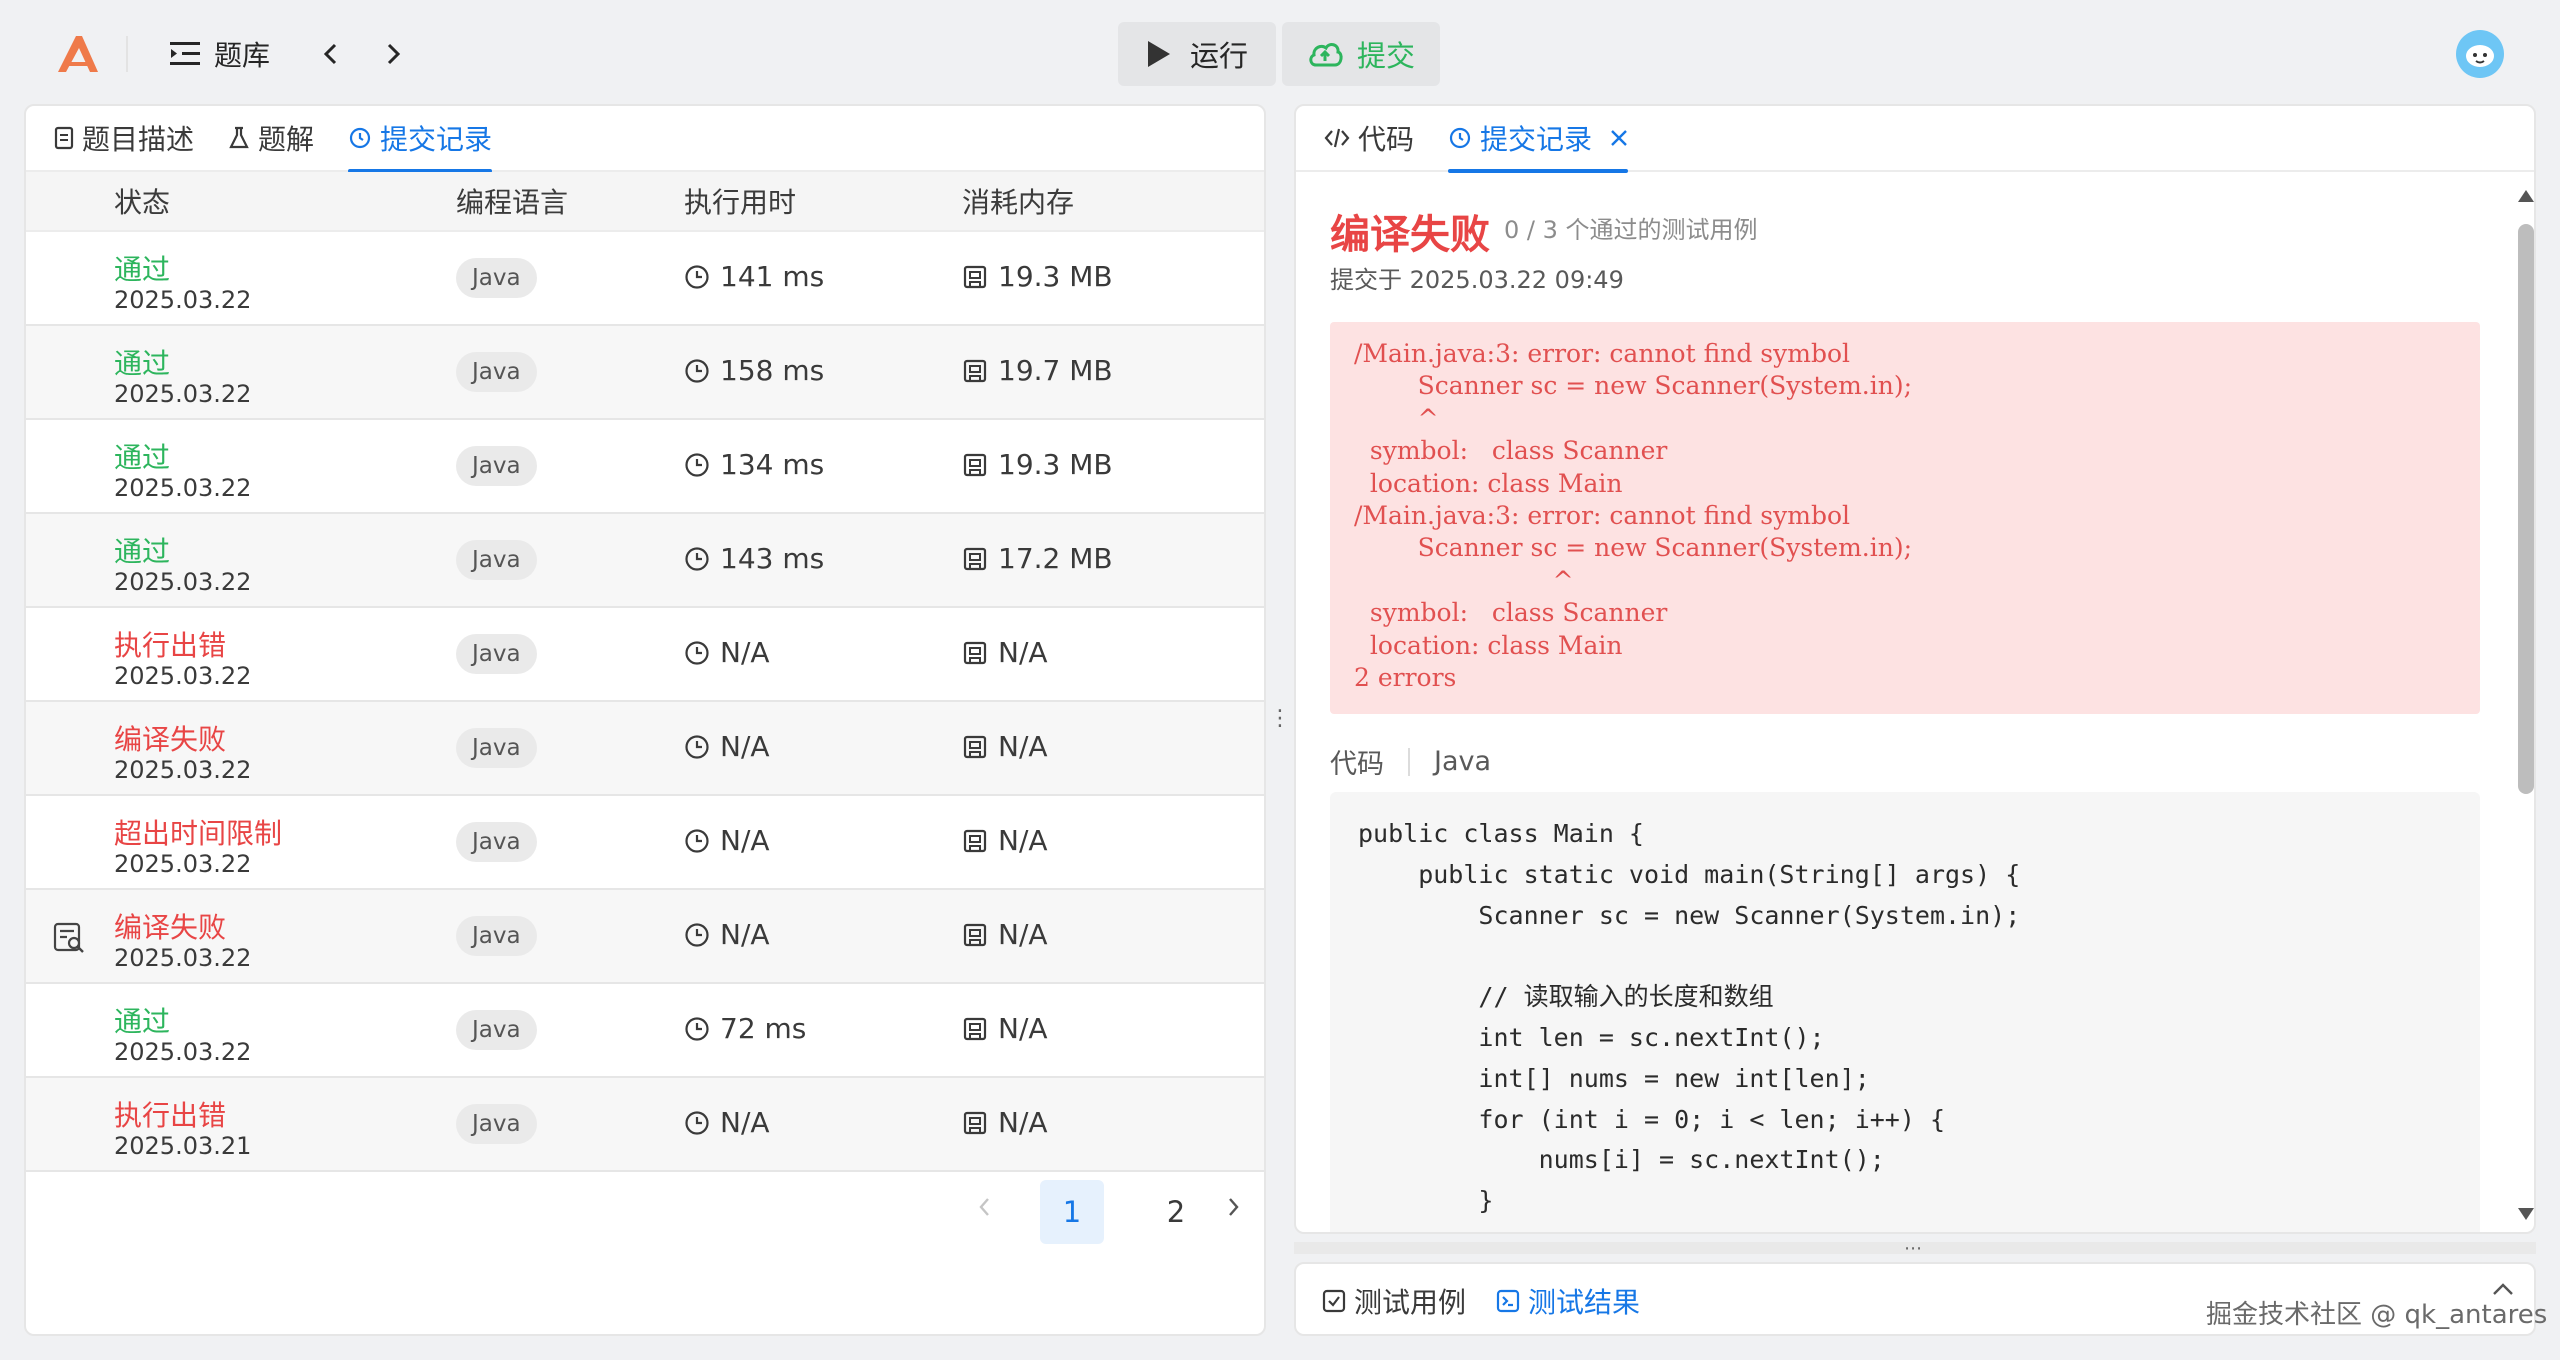 This screenshot has height=1360, width=2560. I want to click on table-row: 通过 2025.03.22 Java 134 ms 19.3 MB, so click(645, 467).